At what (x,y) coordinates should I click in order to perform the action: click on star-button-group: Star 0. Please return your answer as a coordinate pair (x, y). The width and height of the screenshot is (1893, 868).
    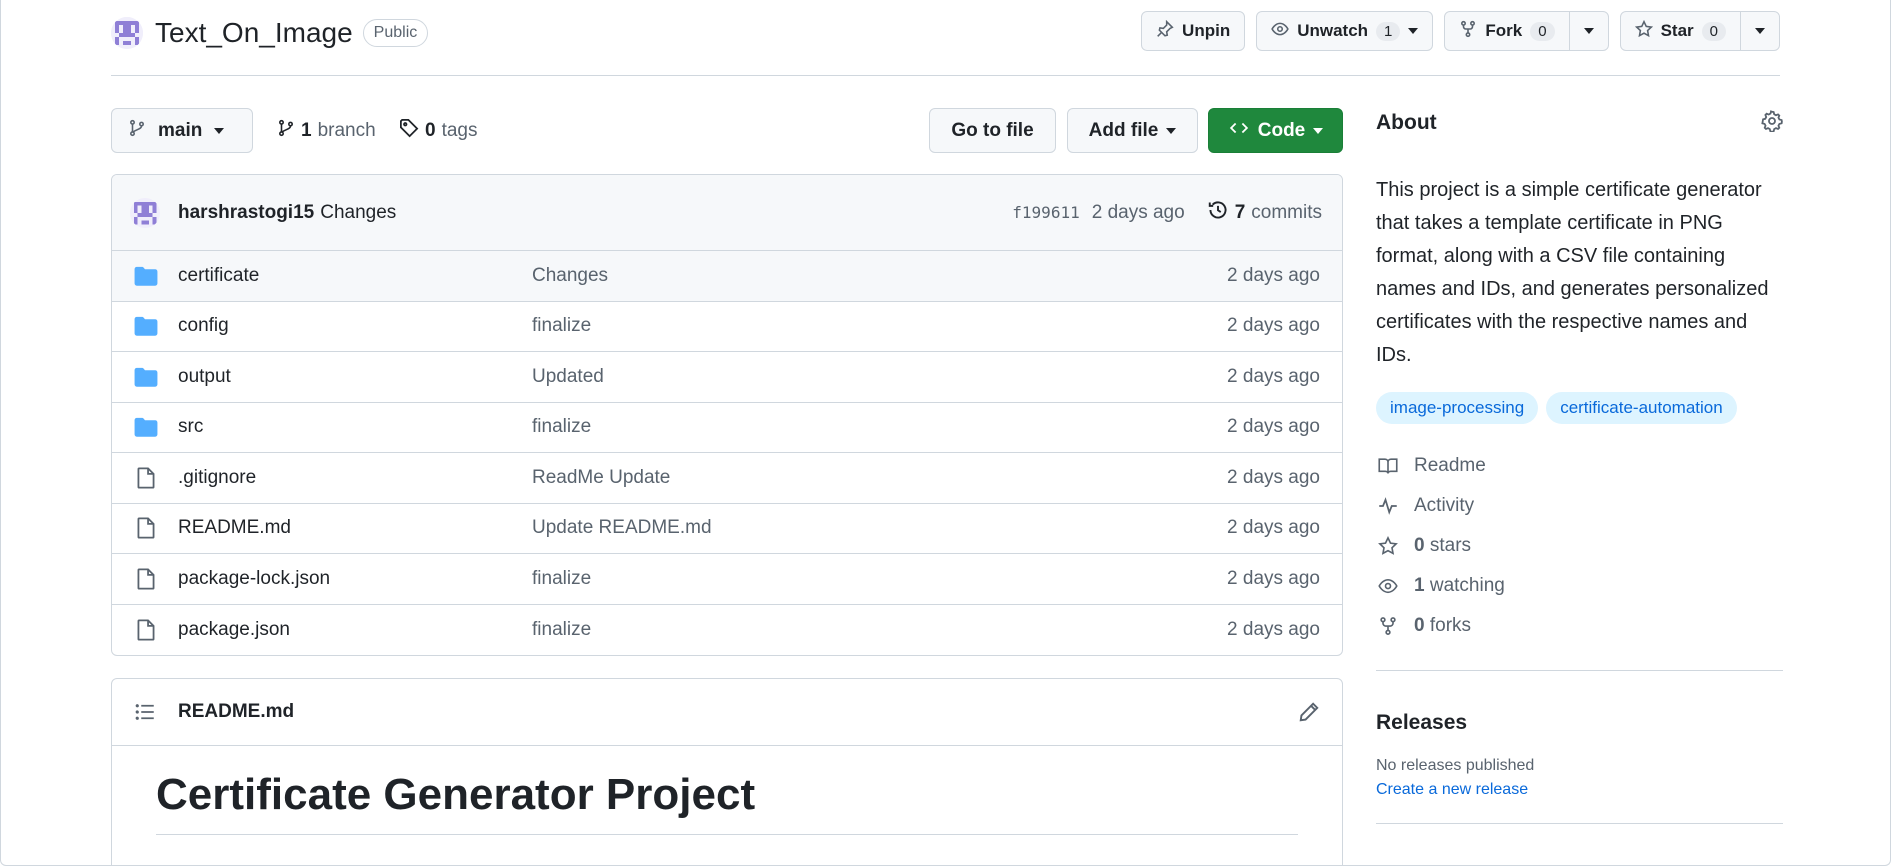
    Looking at the image, I should click on (1699, 31).